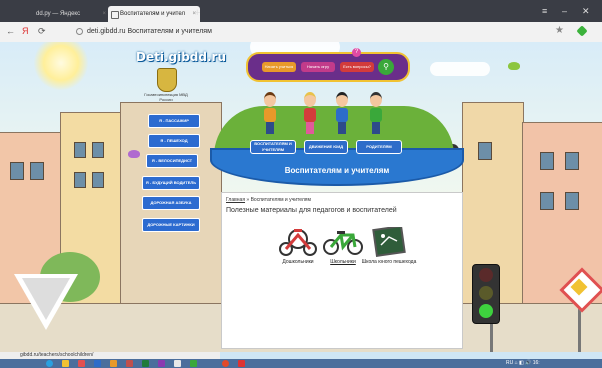  What do you see at coordinates (559, 30) in the screenshot?
I see `bookmark-star-icon: ★` at bounding box center [559, 30].